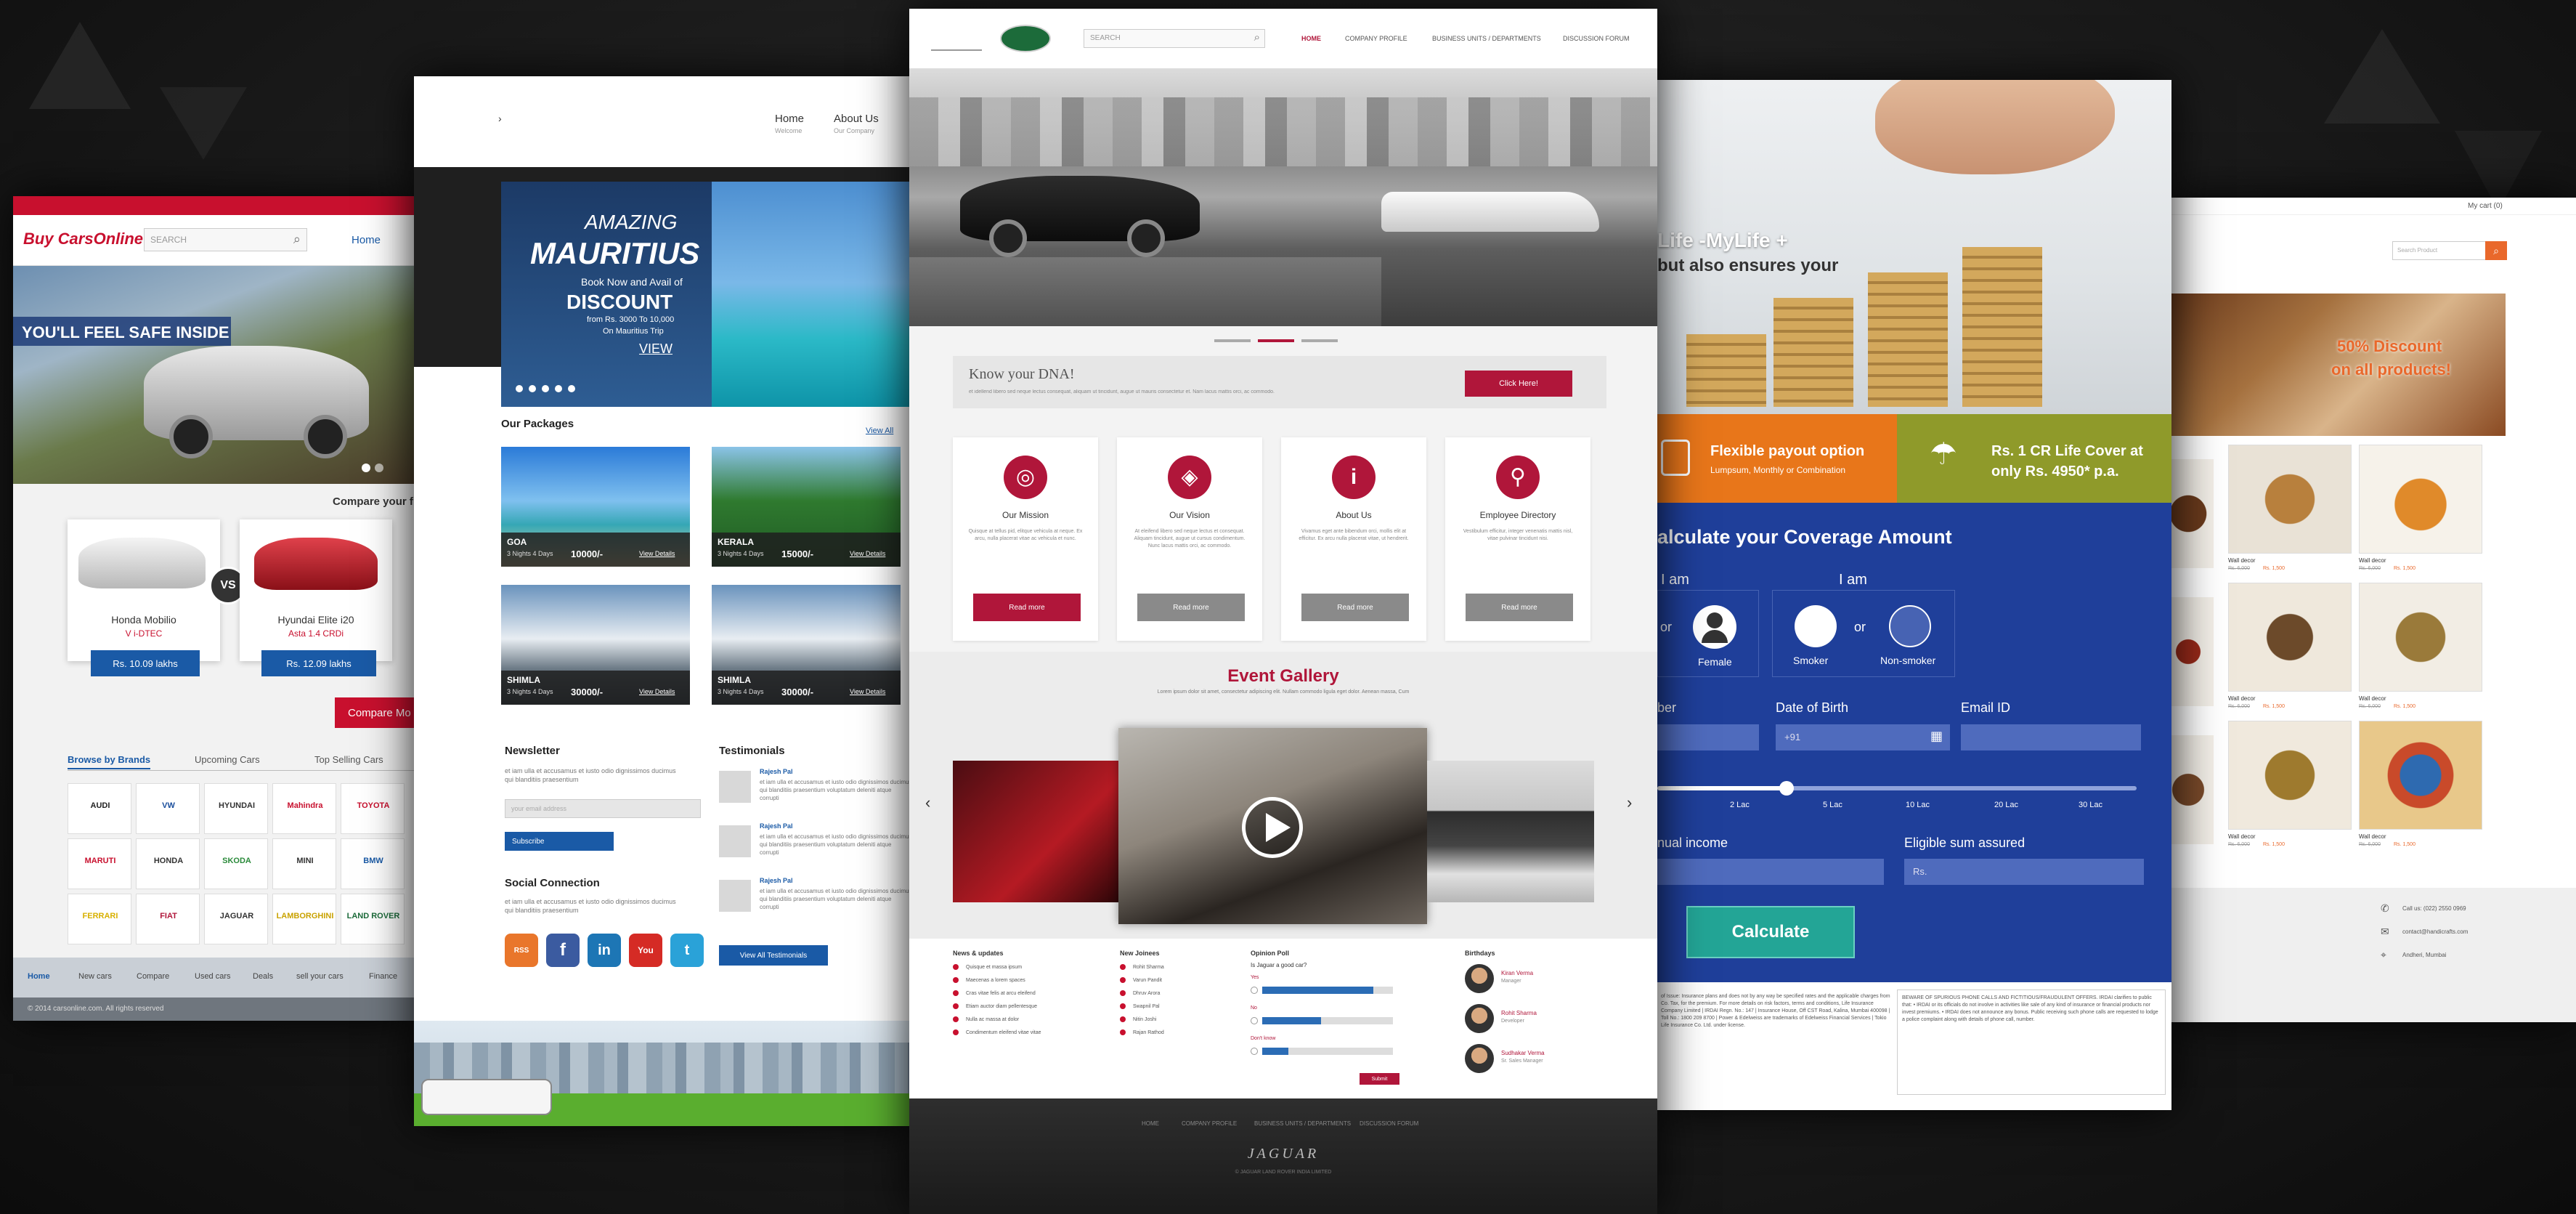  Describe the element at coordinates (349, 759) in the screenshot. I see `tab-top-selling: Top Selling Cars` at that location.